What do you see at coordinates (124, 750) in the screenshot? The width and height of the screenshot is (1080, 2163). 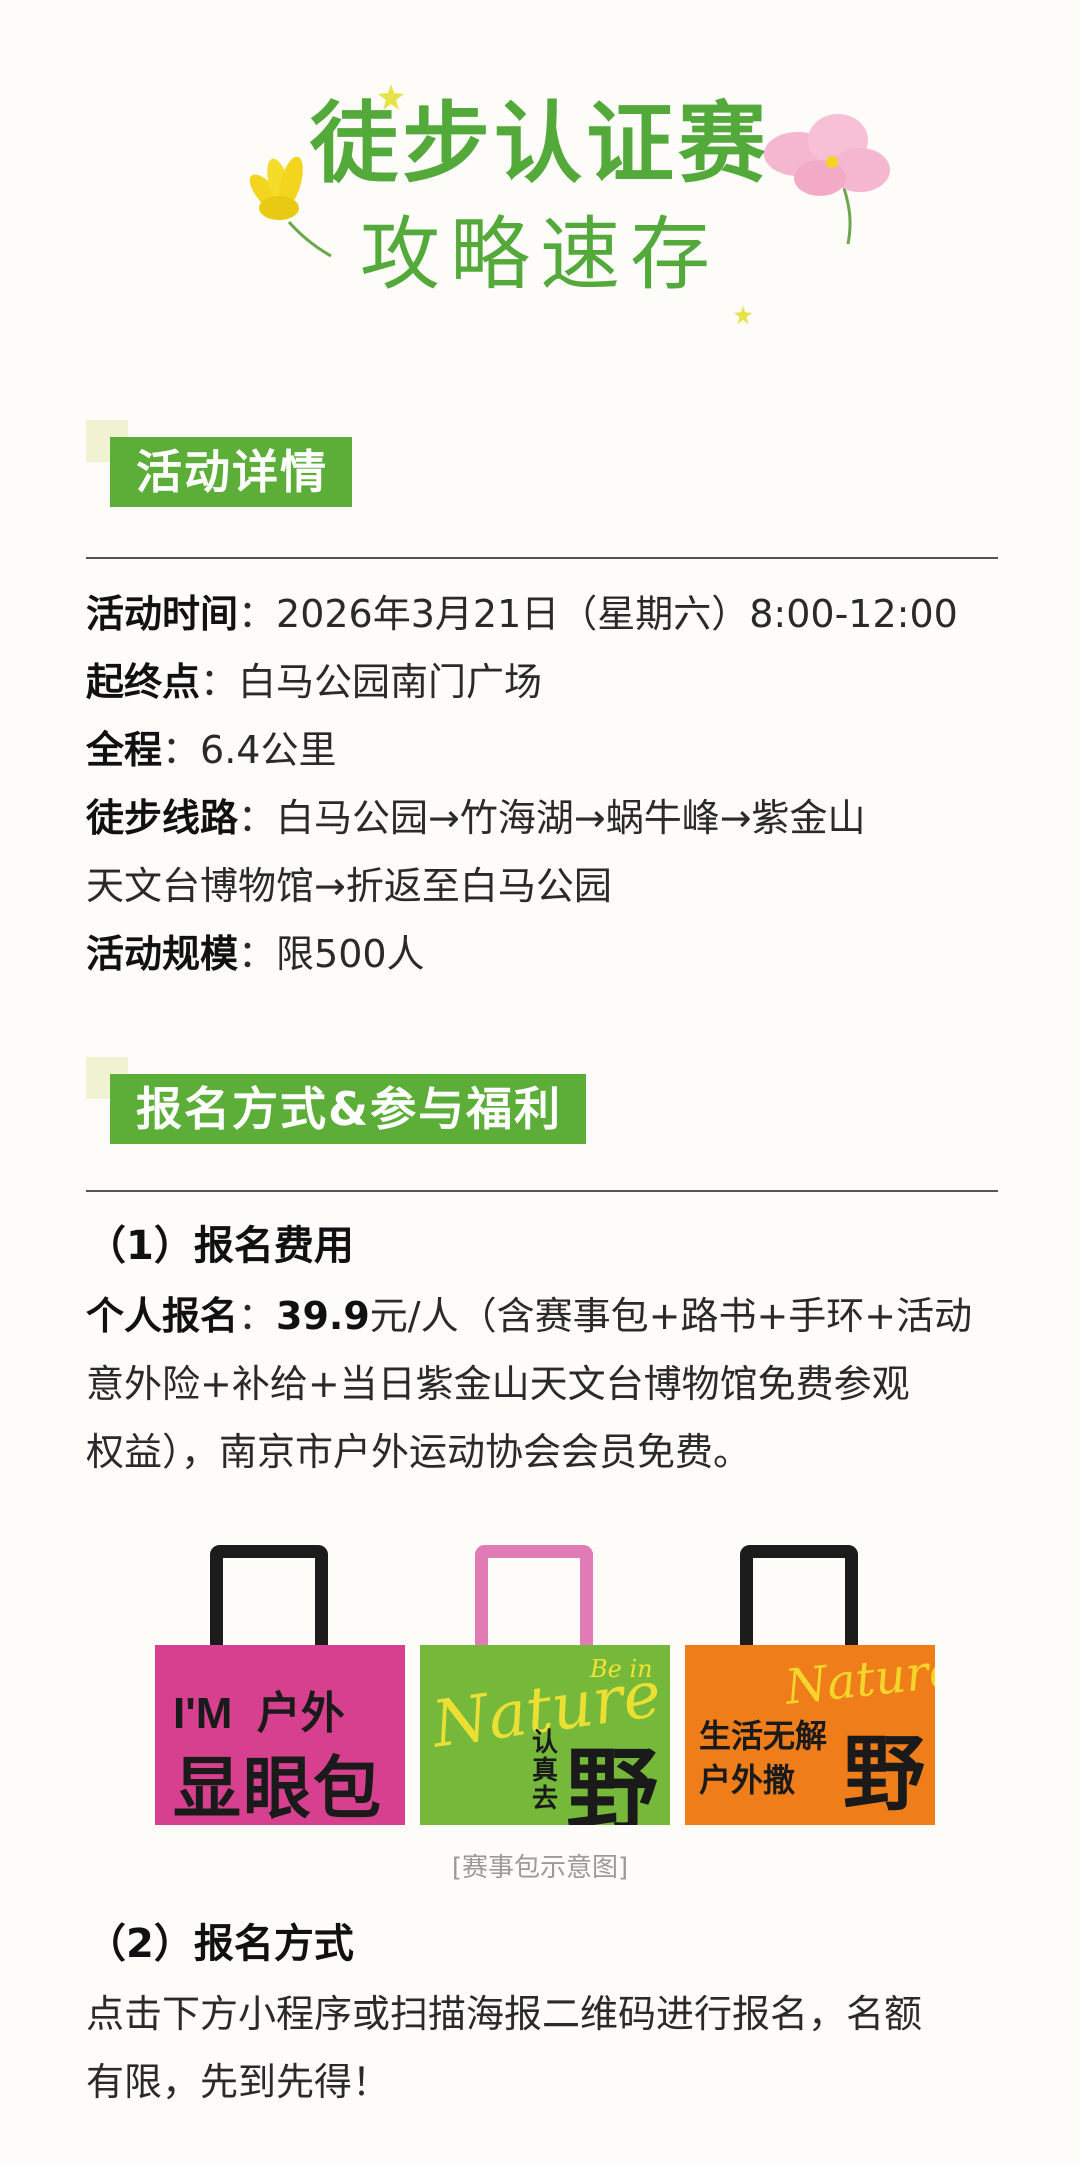 I see `detail-label: 全程` at bounding box center [124, 750].